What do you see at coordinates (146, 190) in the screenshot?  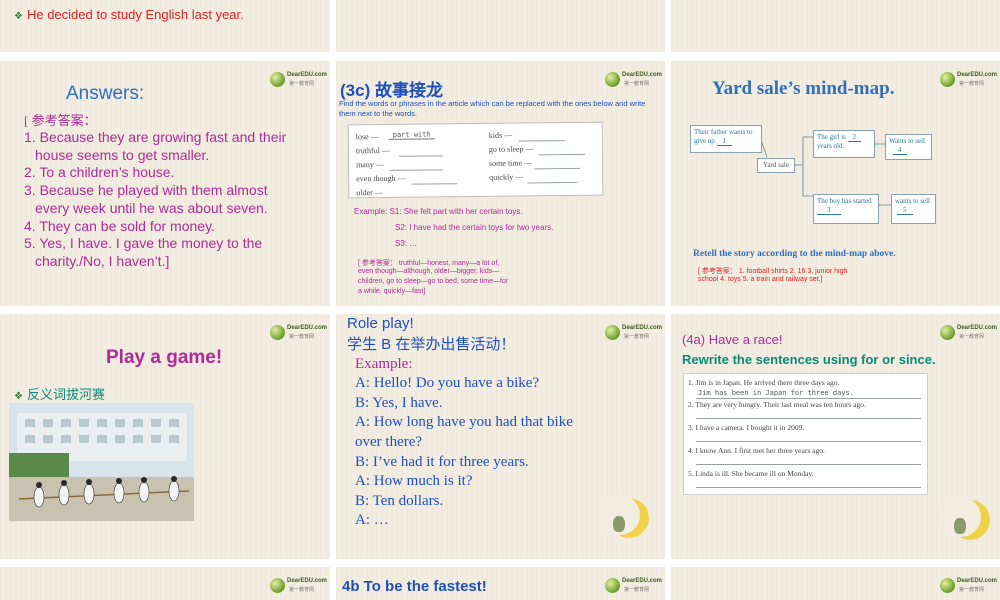 I see `answer-line-4: 3. Because he played with them almost` at bounding box center [146, 190].